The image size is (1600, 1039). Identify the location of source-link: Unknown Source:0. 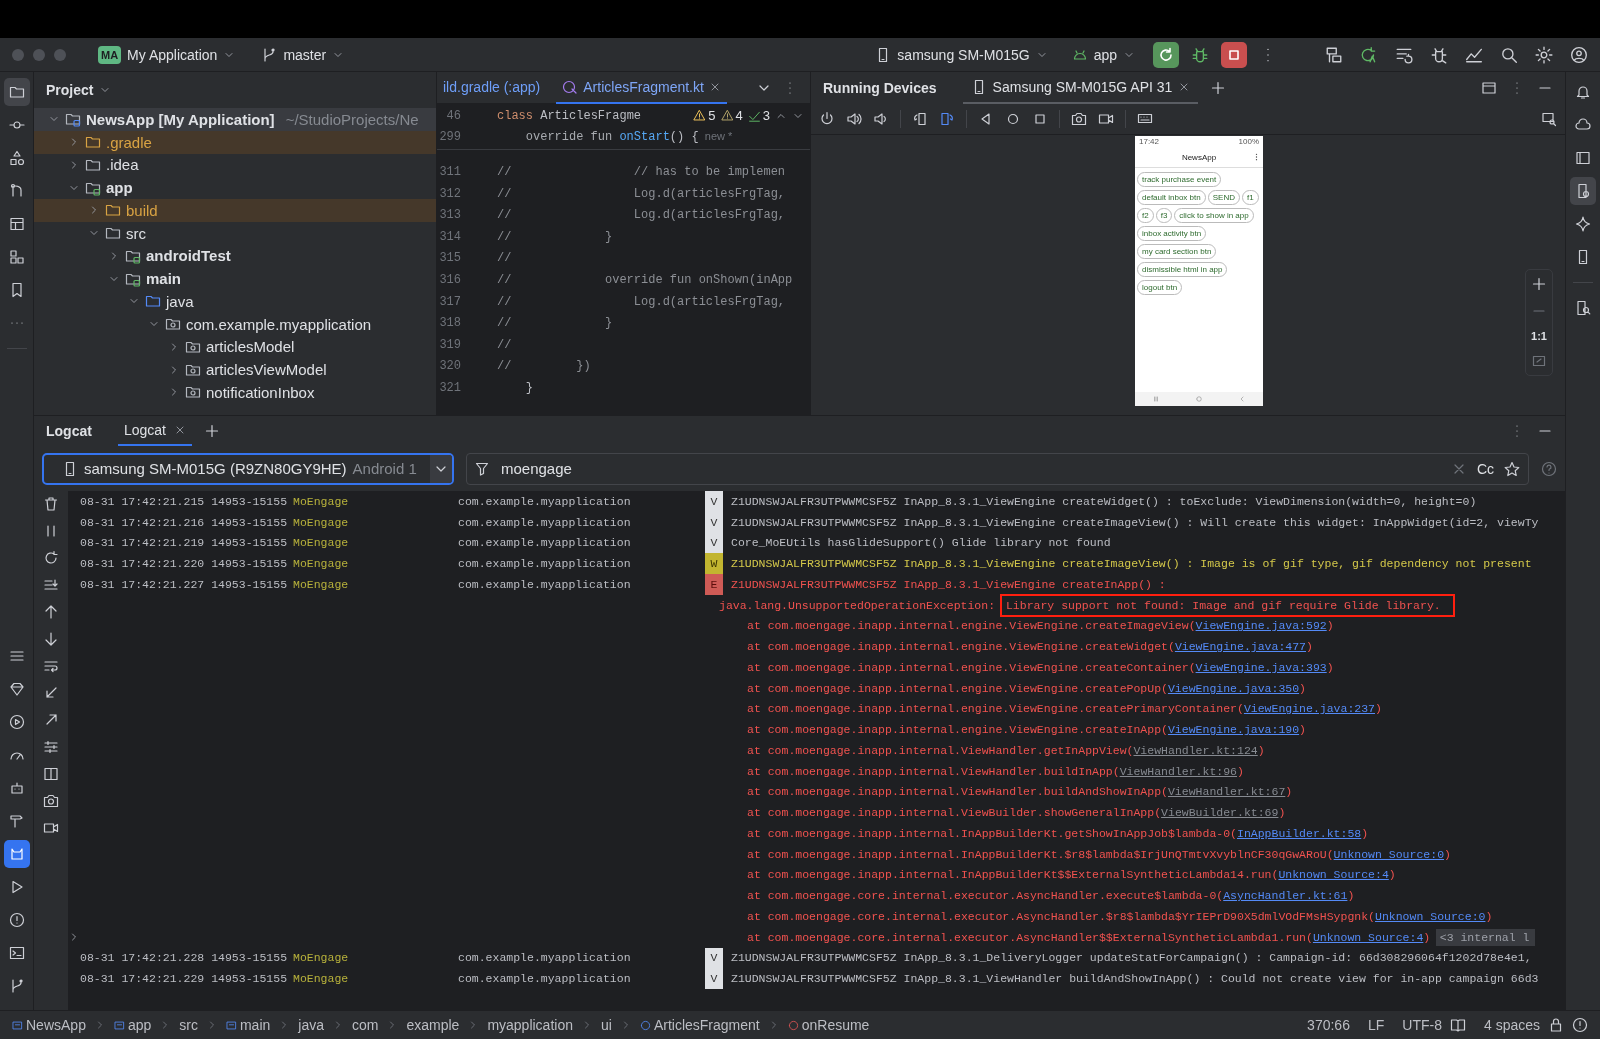
(1430, 916).